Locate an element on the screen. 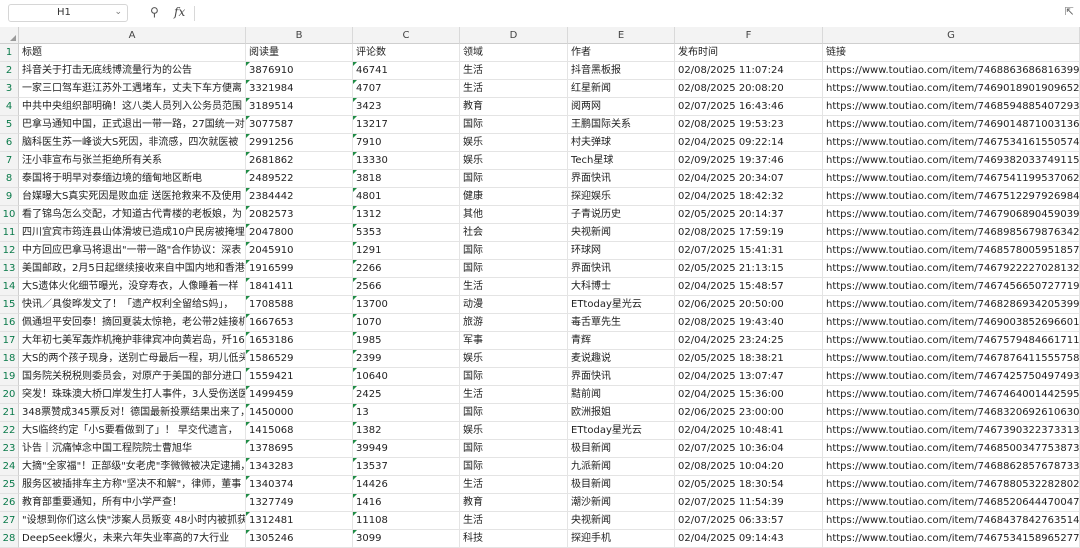 The height and width of the screenshot is (548, 1080). row-number: 20 is located at coordinates (9, 395).